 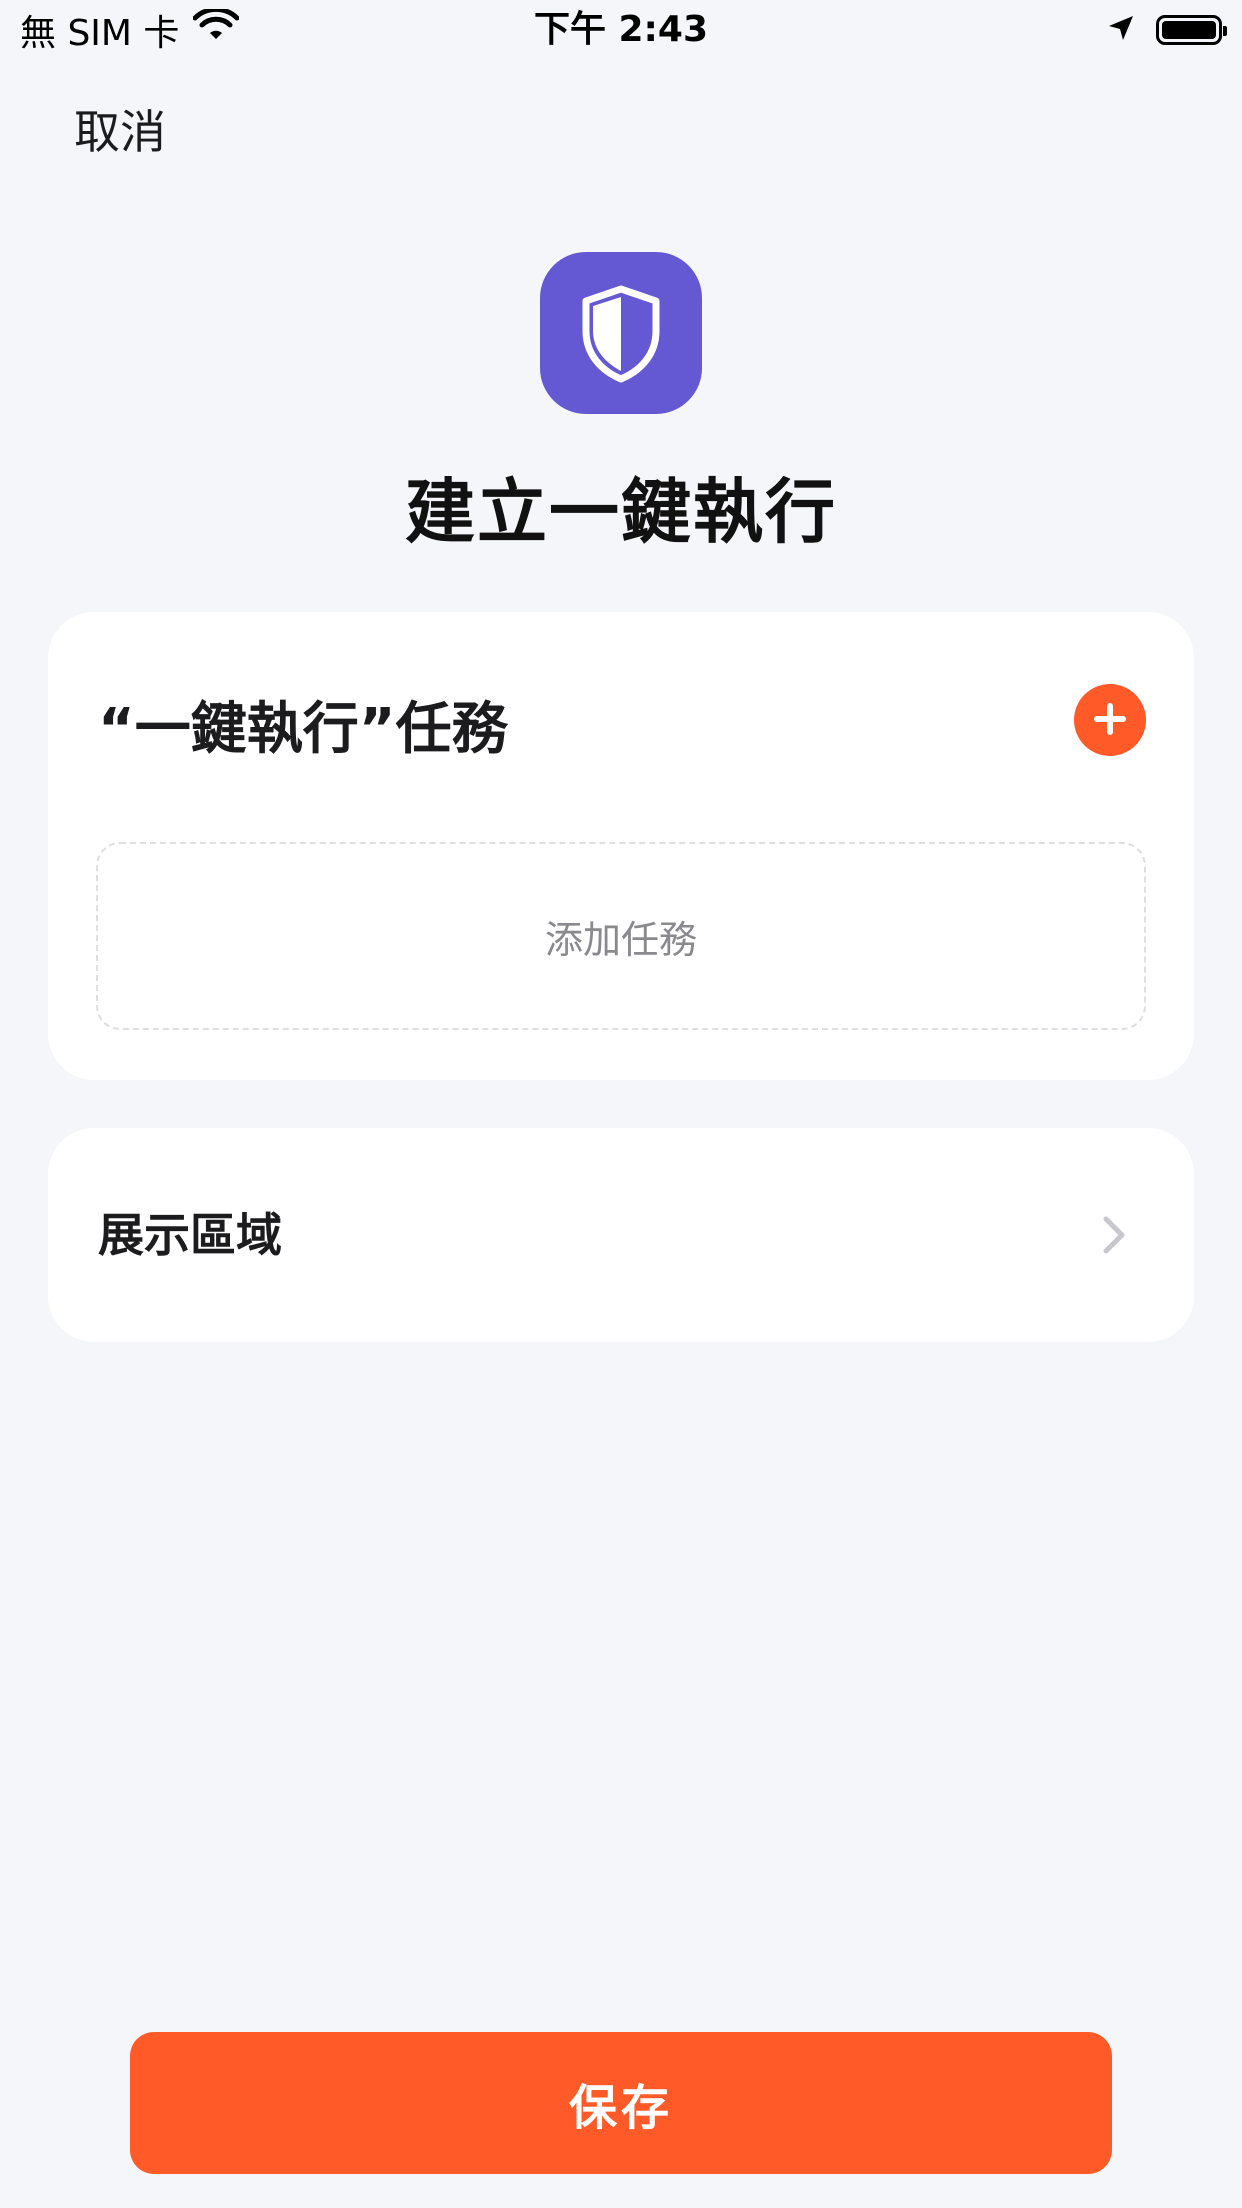 I want to click on status-right, so click(x=1166, y=30).